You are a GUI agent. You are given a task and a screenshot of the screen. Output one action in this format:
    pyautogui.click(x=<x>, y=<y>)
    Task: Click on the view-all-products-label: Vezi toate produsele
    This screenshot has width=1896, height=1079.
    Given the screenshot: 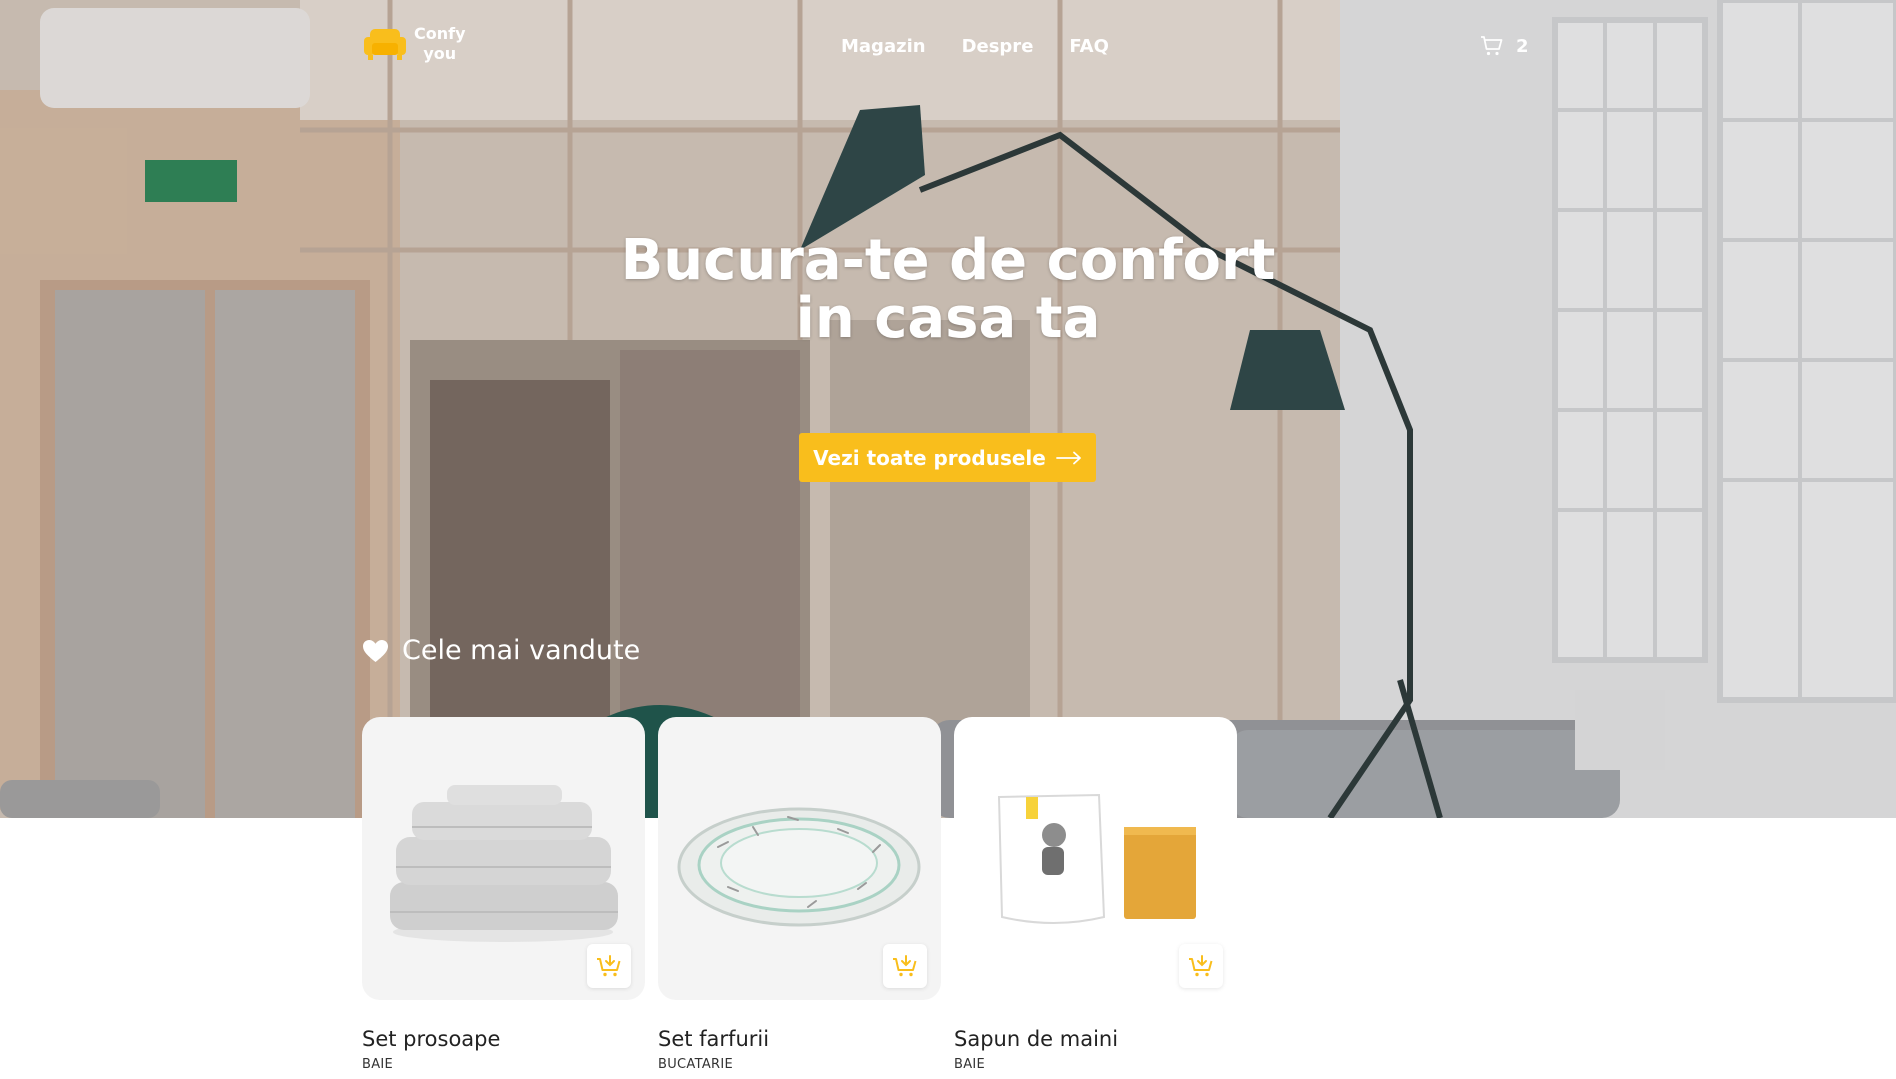 What is the action you would take?
    pyautogui.click(x=929, y=457)
    